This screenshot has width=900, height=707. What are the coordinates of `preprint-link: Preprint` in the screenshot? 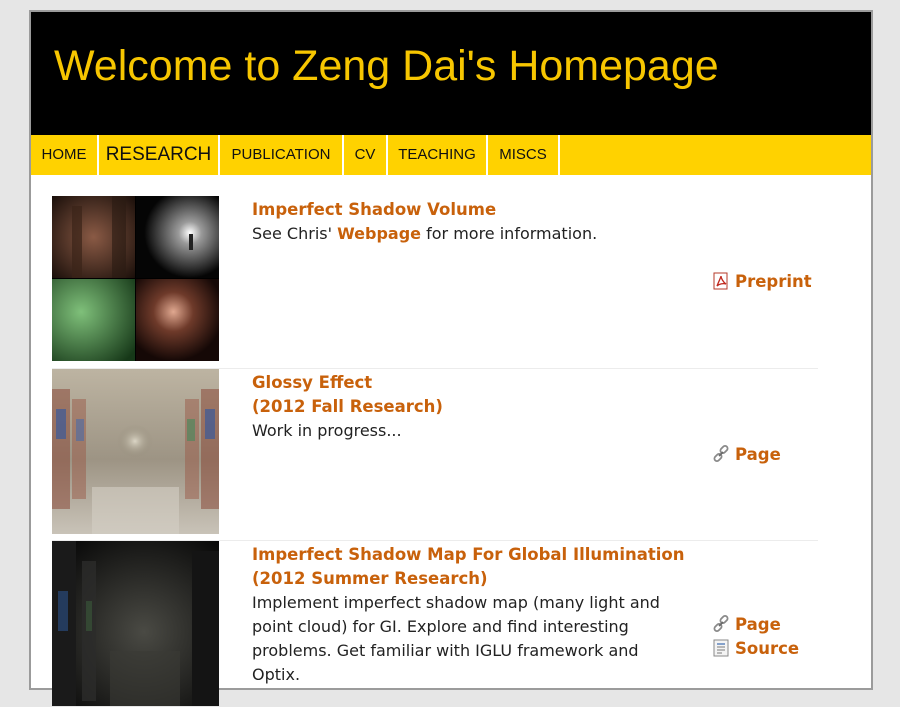 It's located at (762, 283).